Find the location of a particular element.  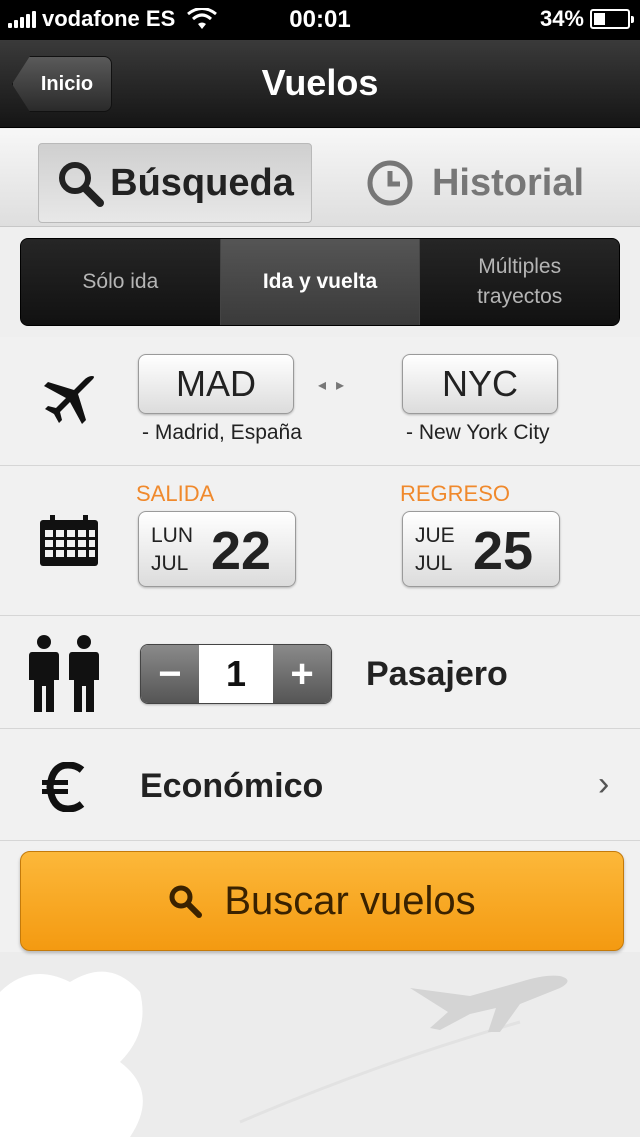

status-right: 34% is located at coordinates (586, 19).